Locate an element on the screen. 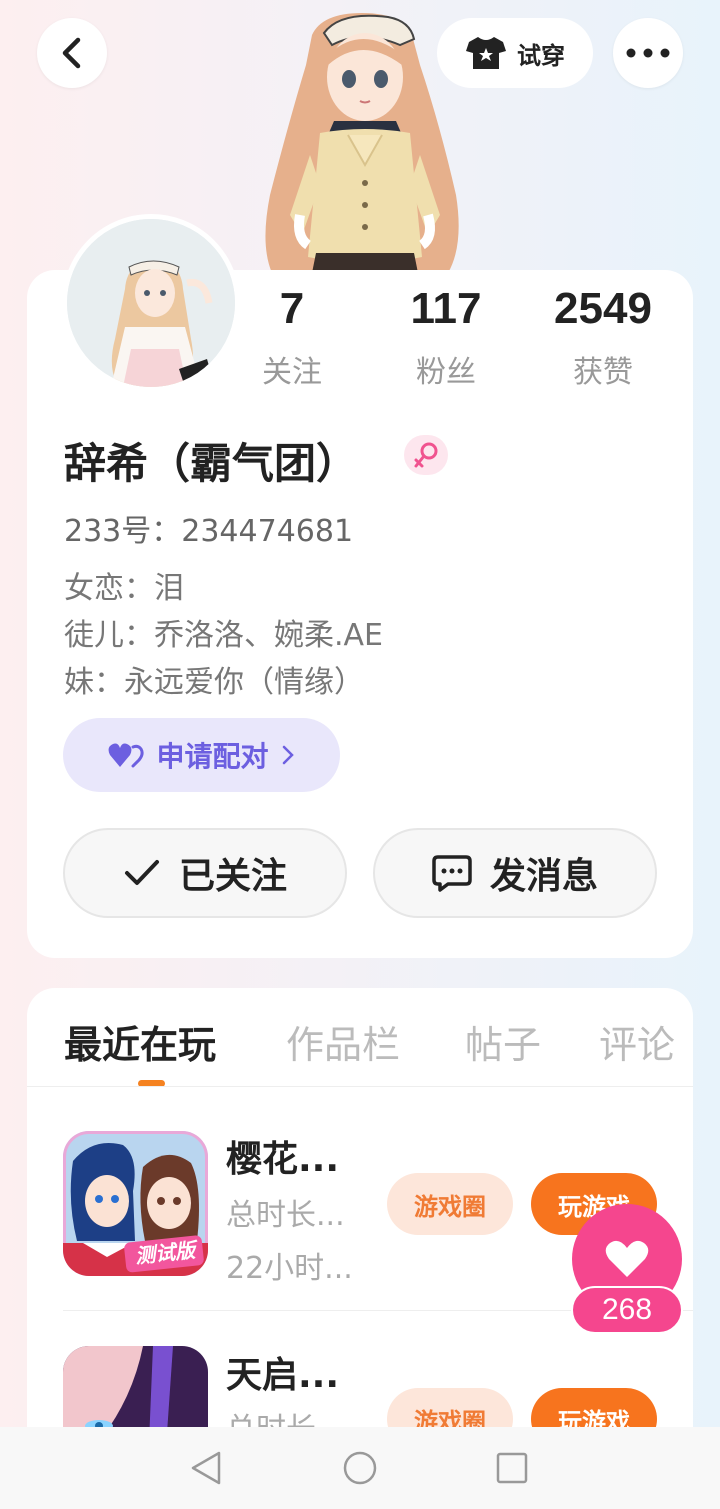  character-figure-image is located at coordinates (362, 143).